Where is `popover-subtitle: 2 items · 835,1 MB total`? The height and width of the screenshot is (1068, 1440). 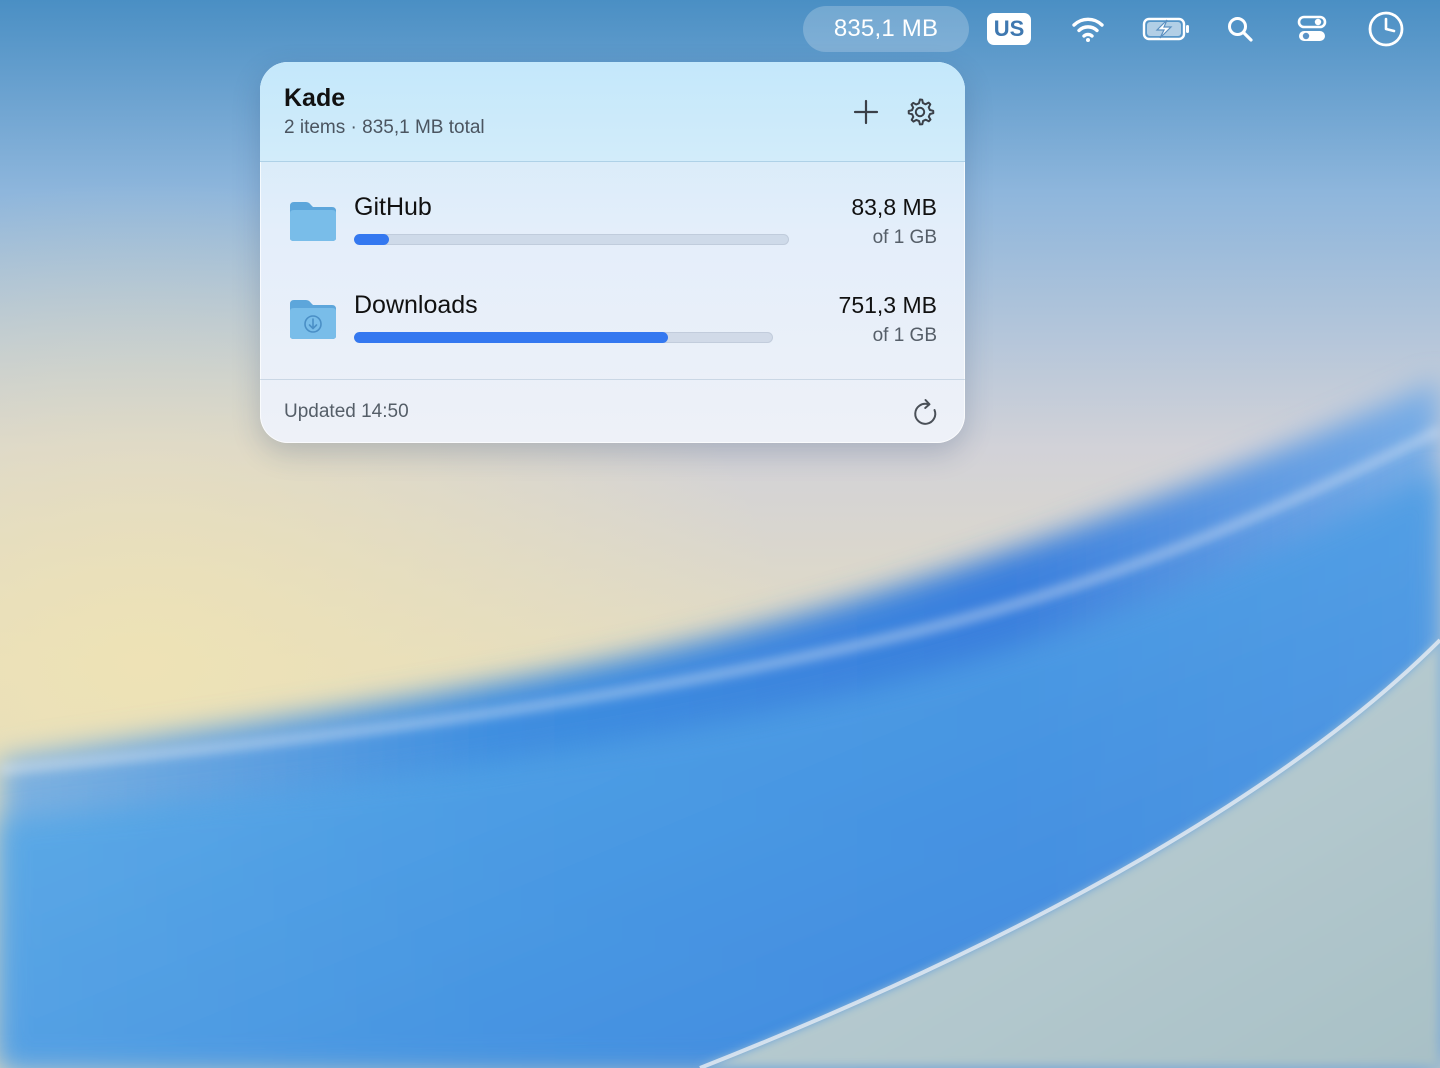 popover-subtitle: 2 items · 835,1 MB total is located at coordinates (384, 127).